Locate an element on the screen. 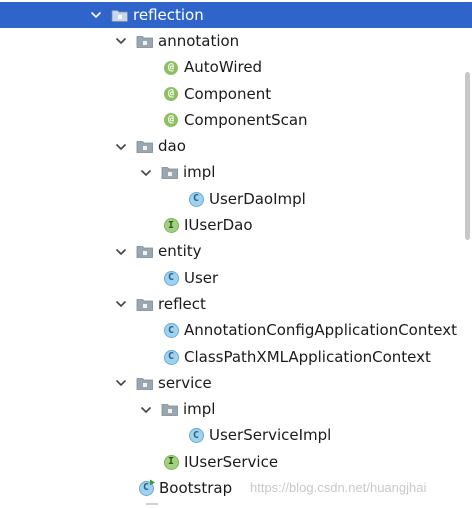 Image resolution: width=472 pixels, height=508 pixels. tree-row-iuserservice: I IUserService is located at coordinates (236, 462).